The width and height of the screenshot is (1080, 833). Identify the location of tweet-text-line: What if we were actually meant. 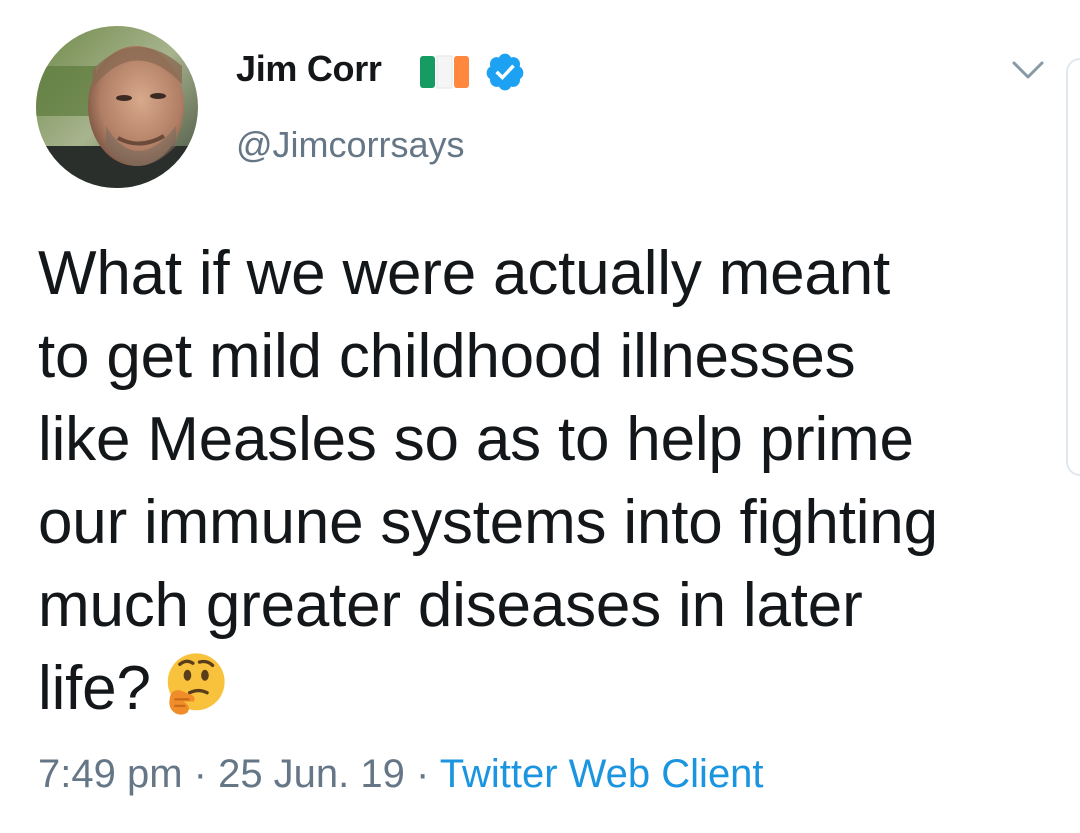
(464, 273).